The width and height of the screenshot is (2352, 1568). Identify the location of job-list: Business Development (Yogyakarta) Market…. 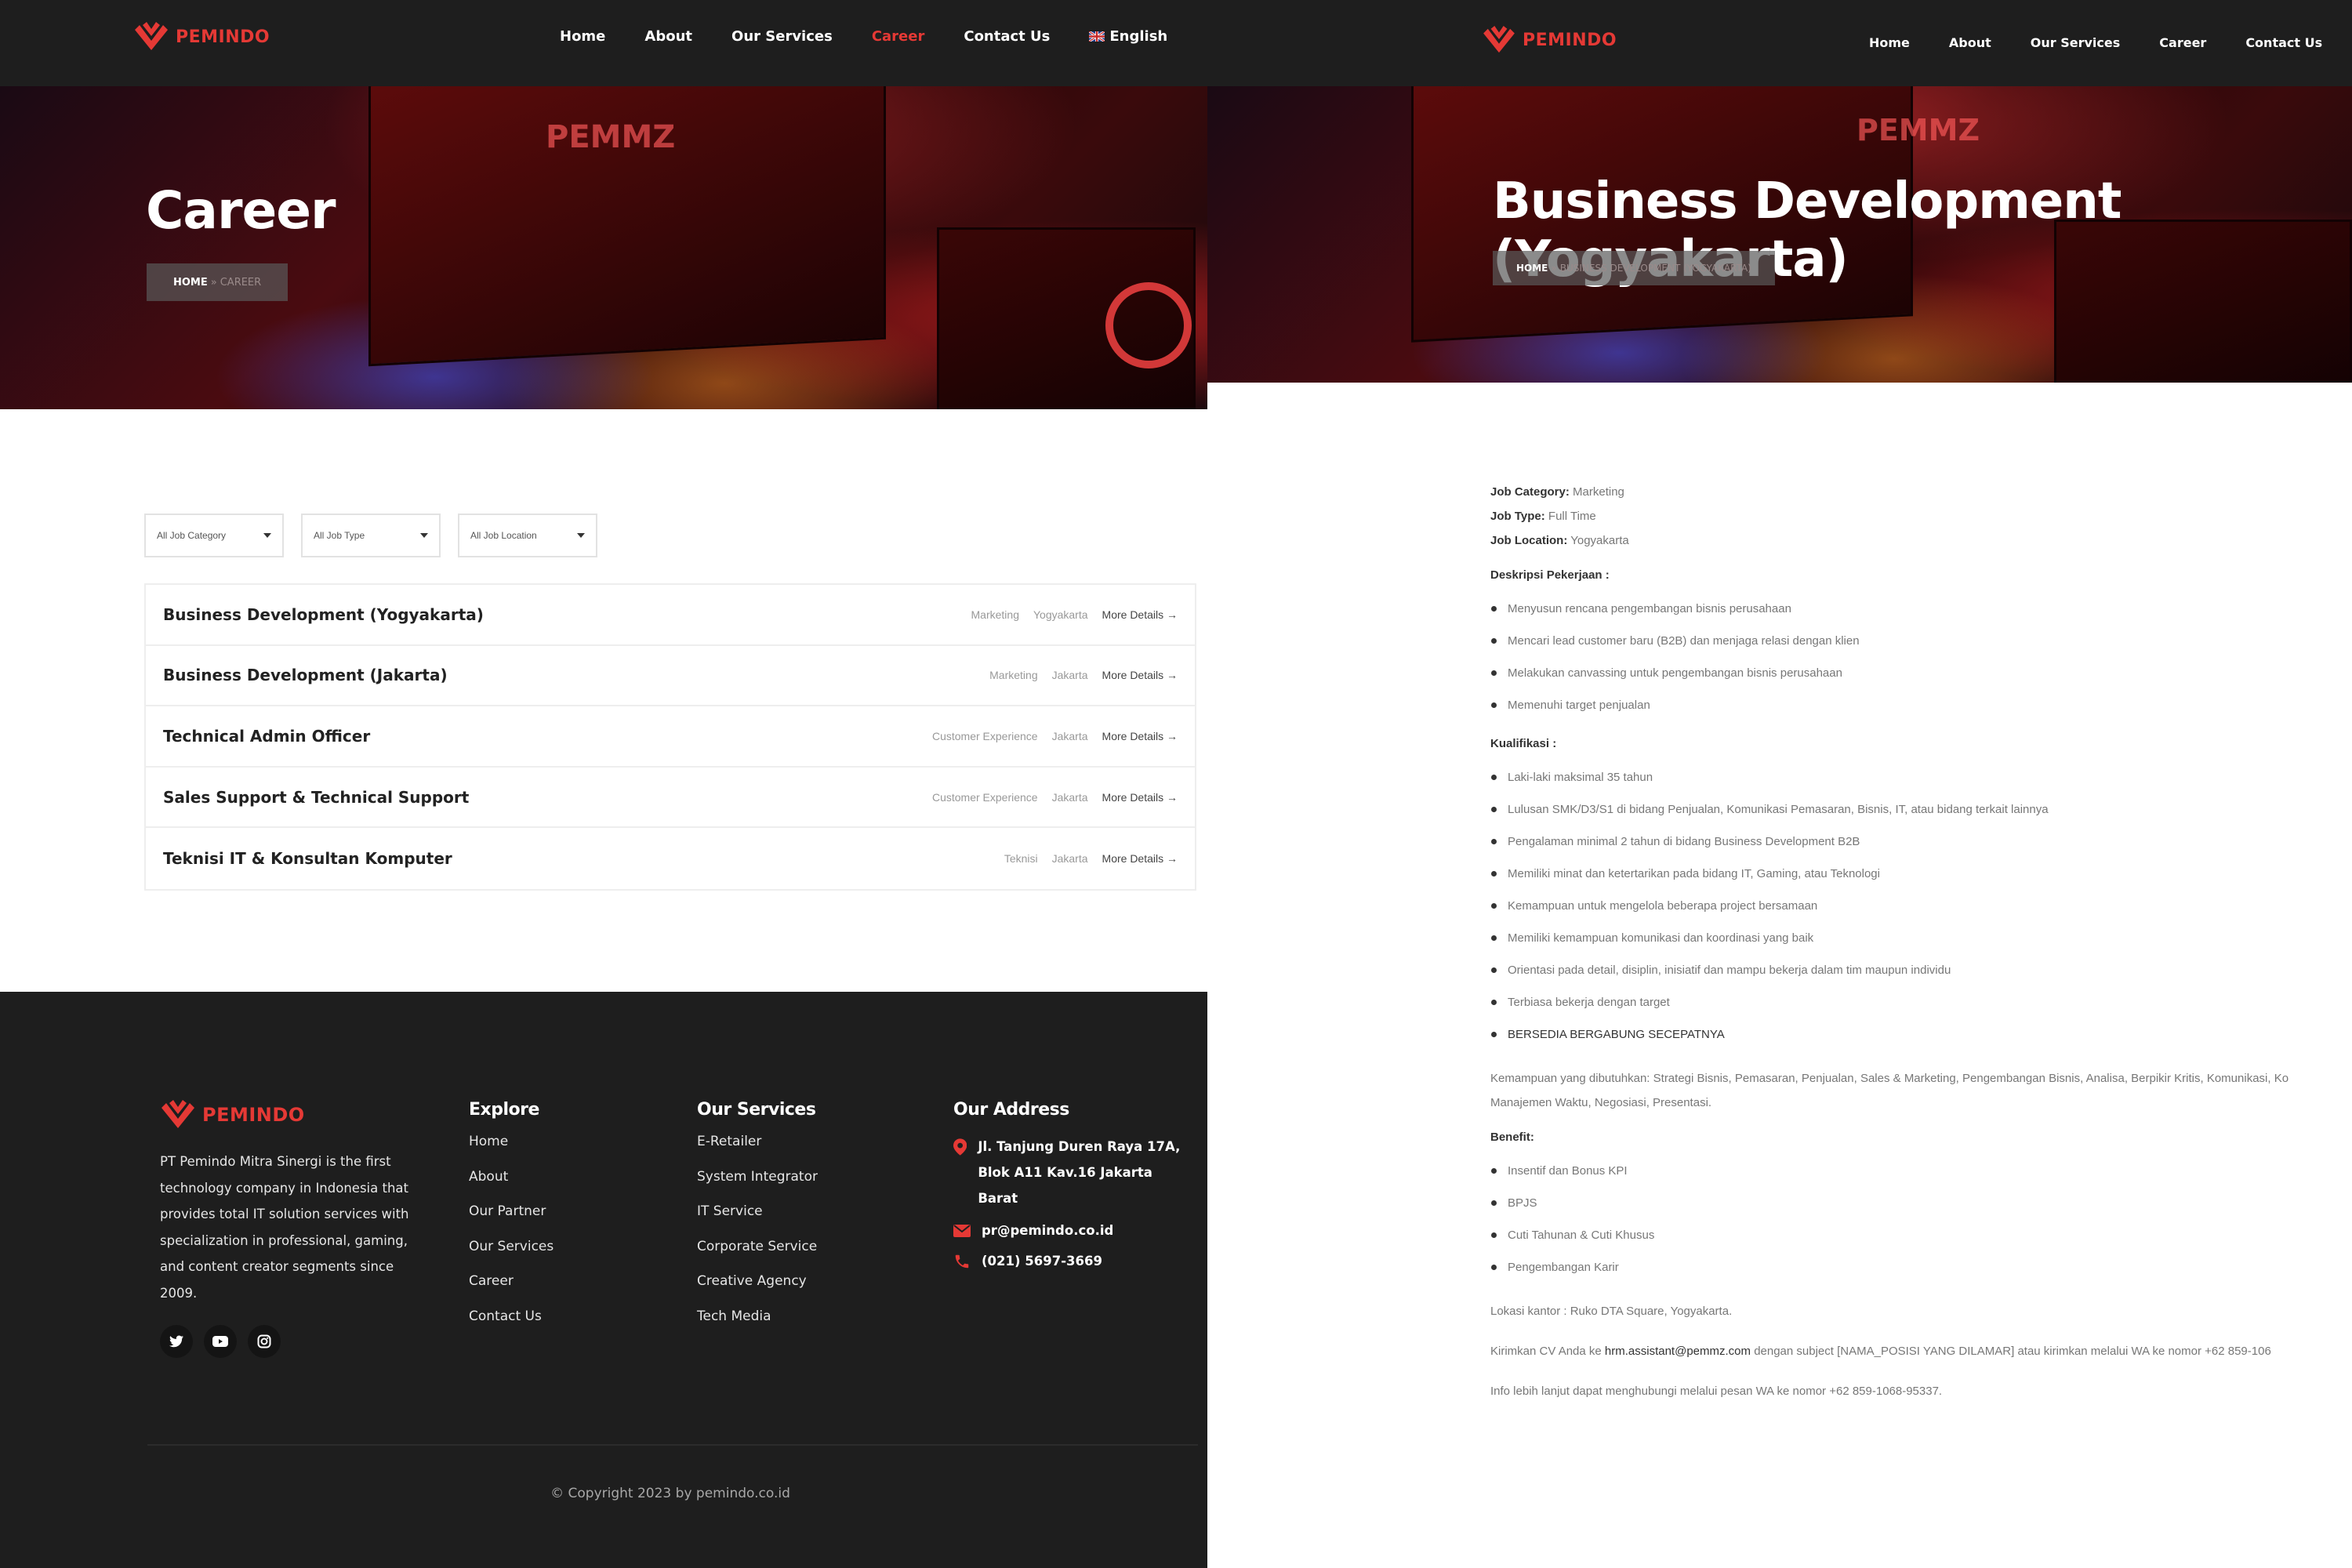
(670, 737).